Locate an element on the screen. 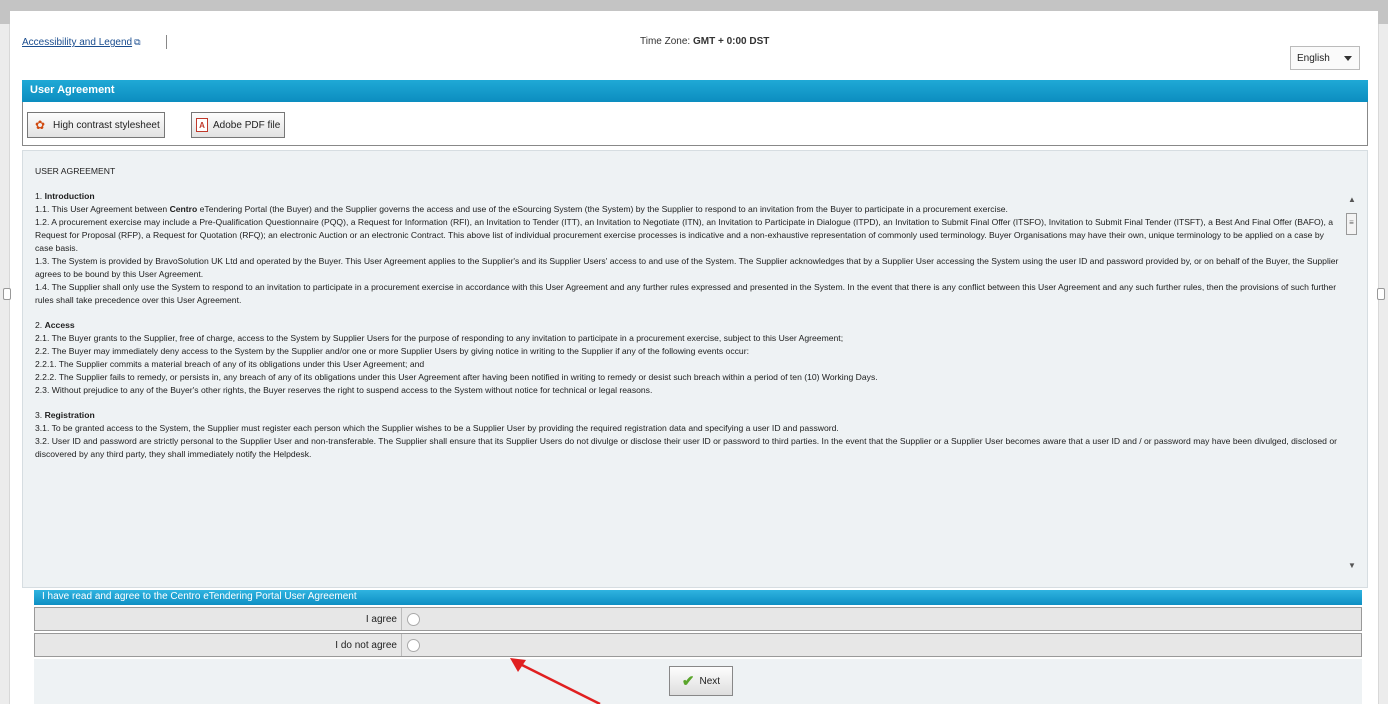  next-label: Next is located at coordinates (710, 681).